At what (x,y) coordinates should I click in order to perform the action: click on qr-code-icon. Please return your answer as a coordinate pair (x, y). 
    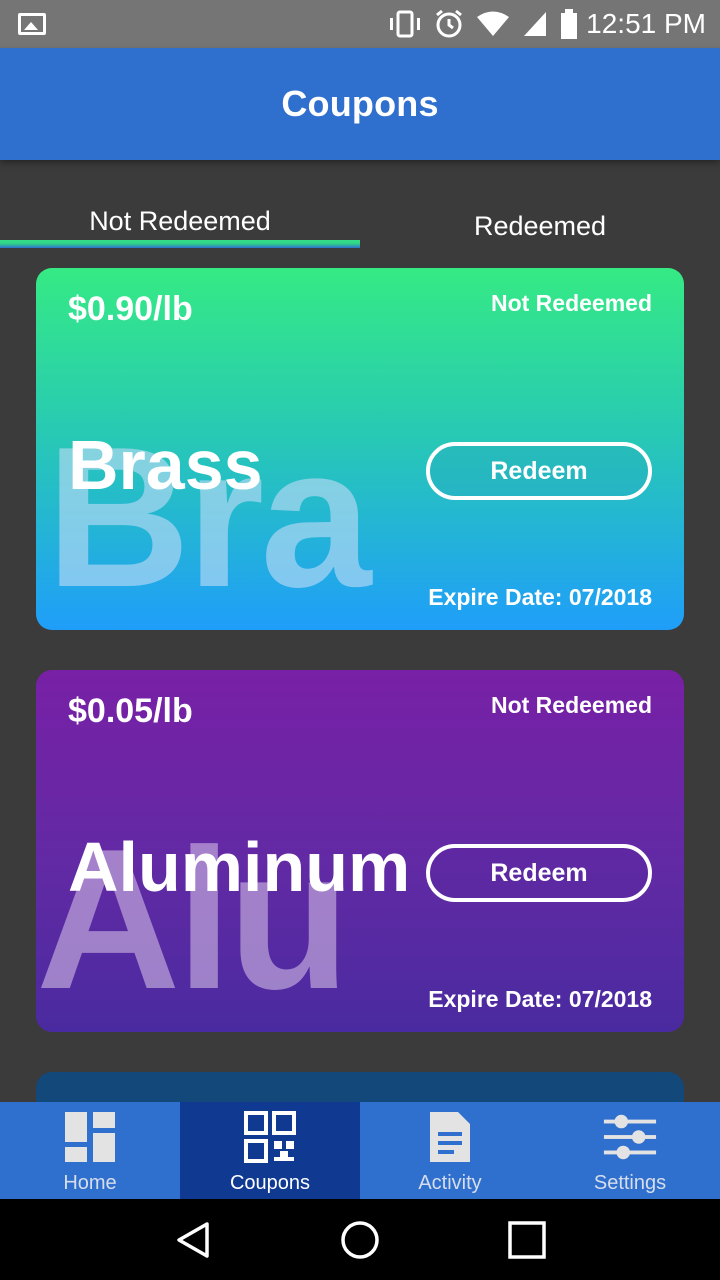
    Looking at the image, I should click on (270, 1137).